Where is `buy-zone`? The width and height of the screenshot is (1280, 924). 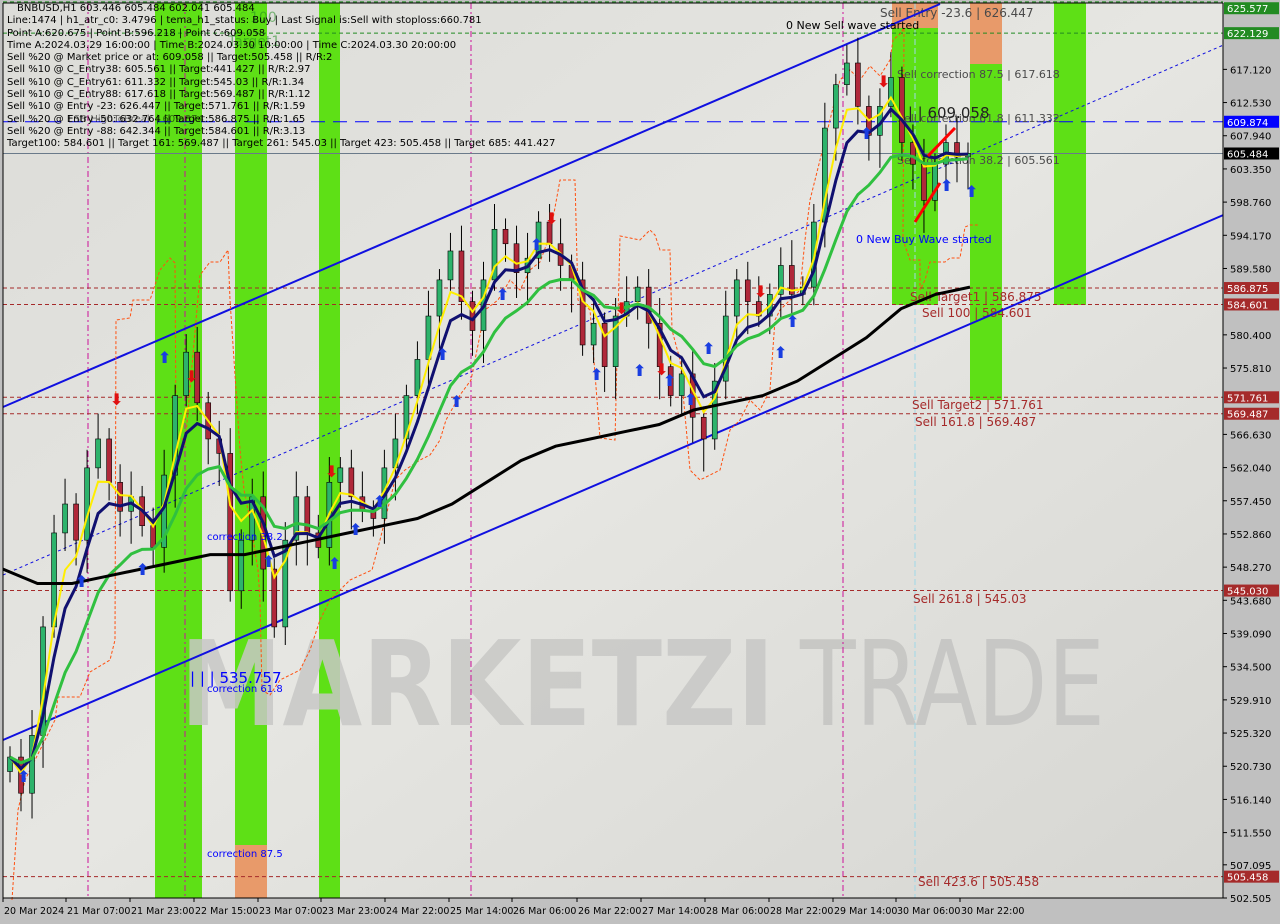 buy-zone is located at coordinates (986, 214).